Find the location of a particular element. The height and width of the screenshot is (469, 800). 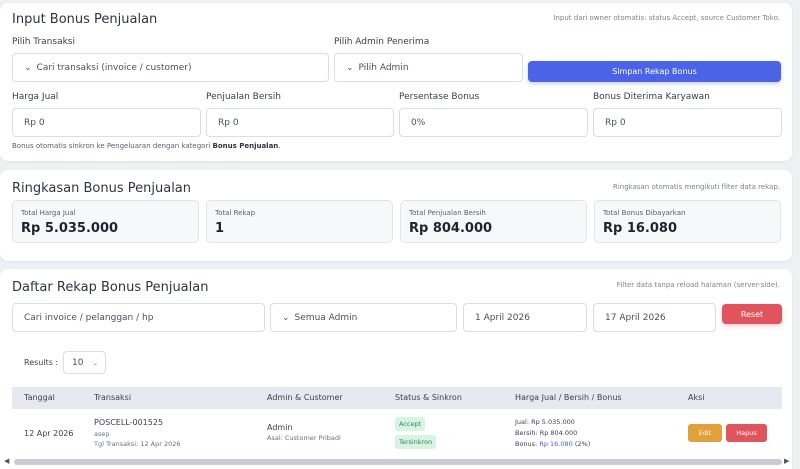

transaksi-select: ⌄ Cari transaksi (invoice / customer) is located at coordinates (170, 67).